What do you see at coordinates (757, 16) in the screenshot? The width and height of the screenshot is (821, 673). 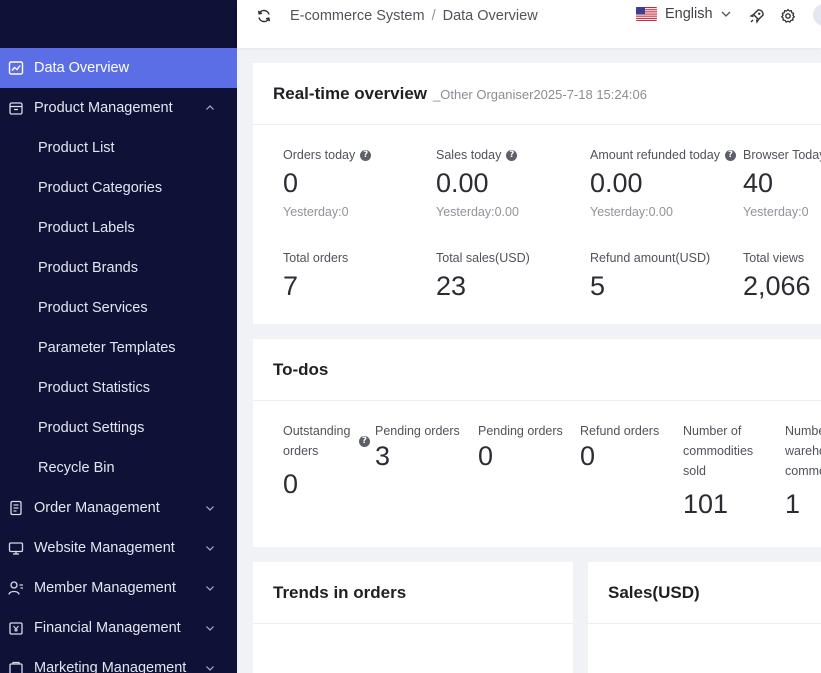 I see `rocket-icon` at bounding box center [757, 16].